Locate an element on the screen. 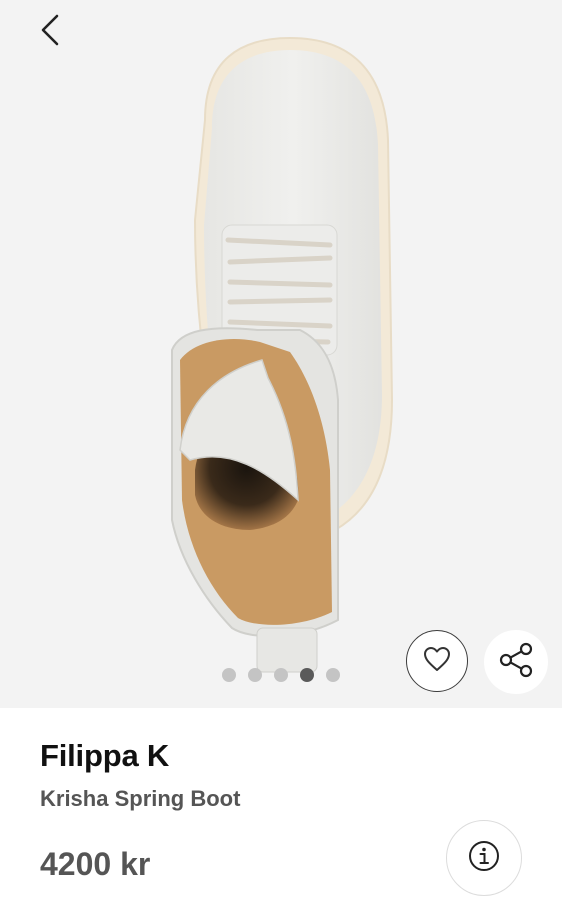 This screenshot has width=562, height=900. favorite-button is located at coordinates (437, 661).